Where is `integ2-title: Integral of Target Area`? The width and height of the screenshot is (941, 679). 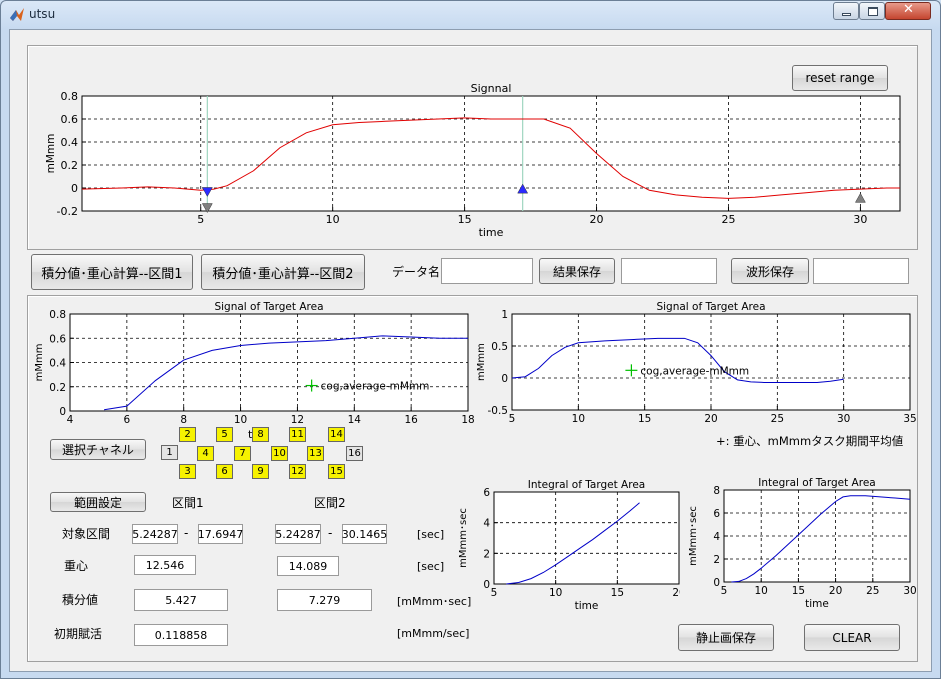 integ2-title: Integral of Target Area is located at coordinates (816, 483).